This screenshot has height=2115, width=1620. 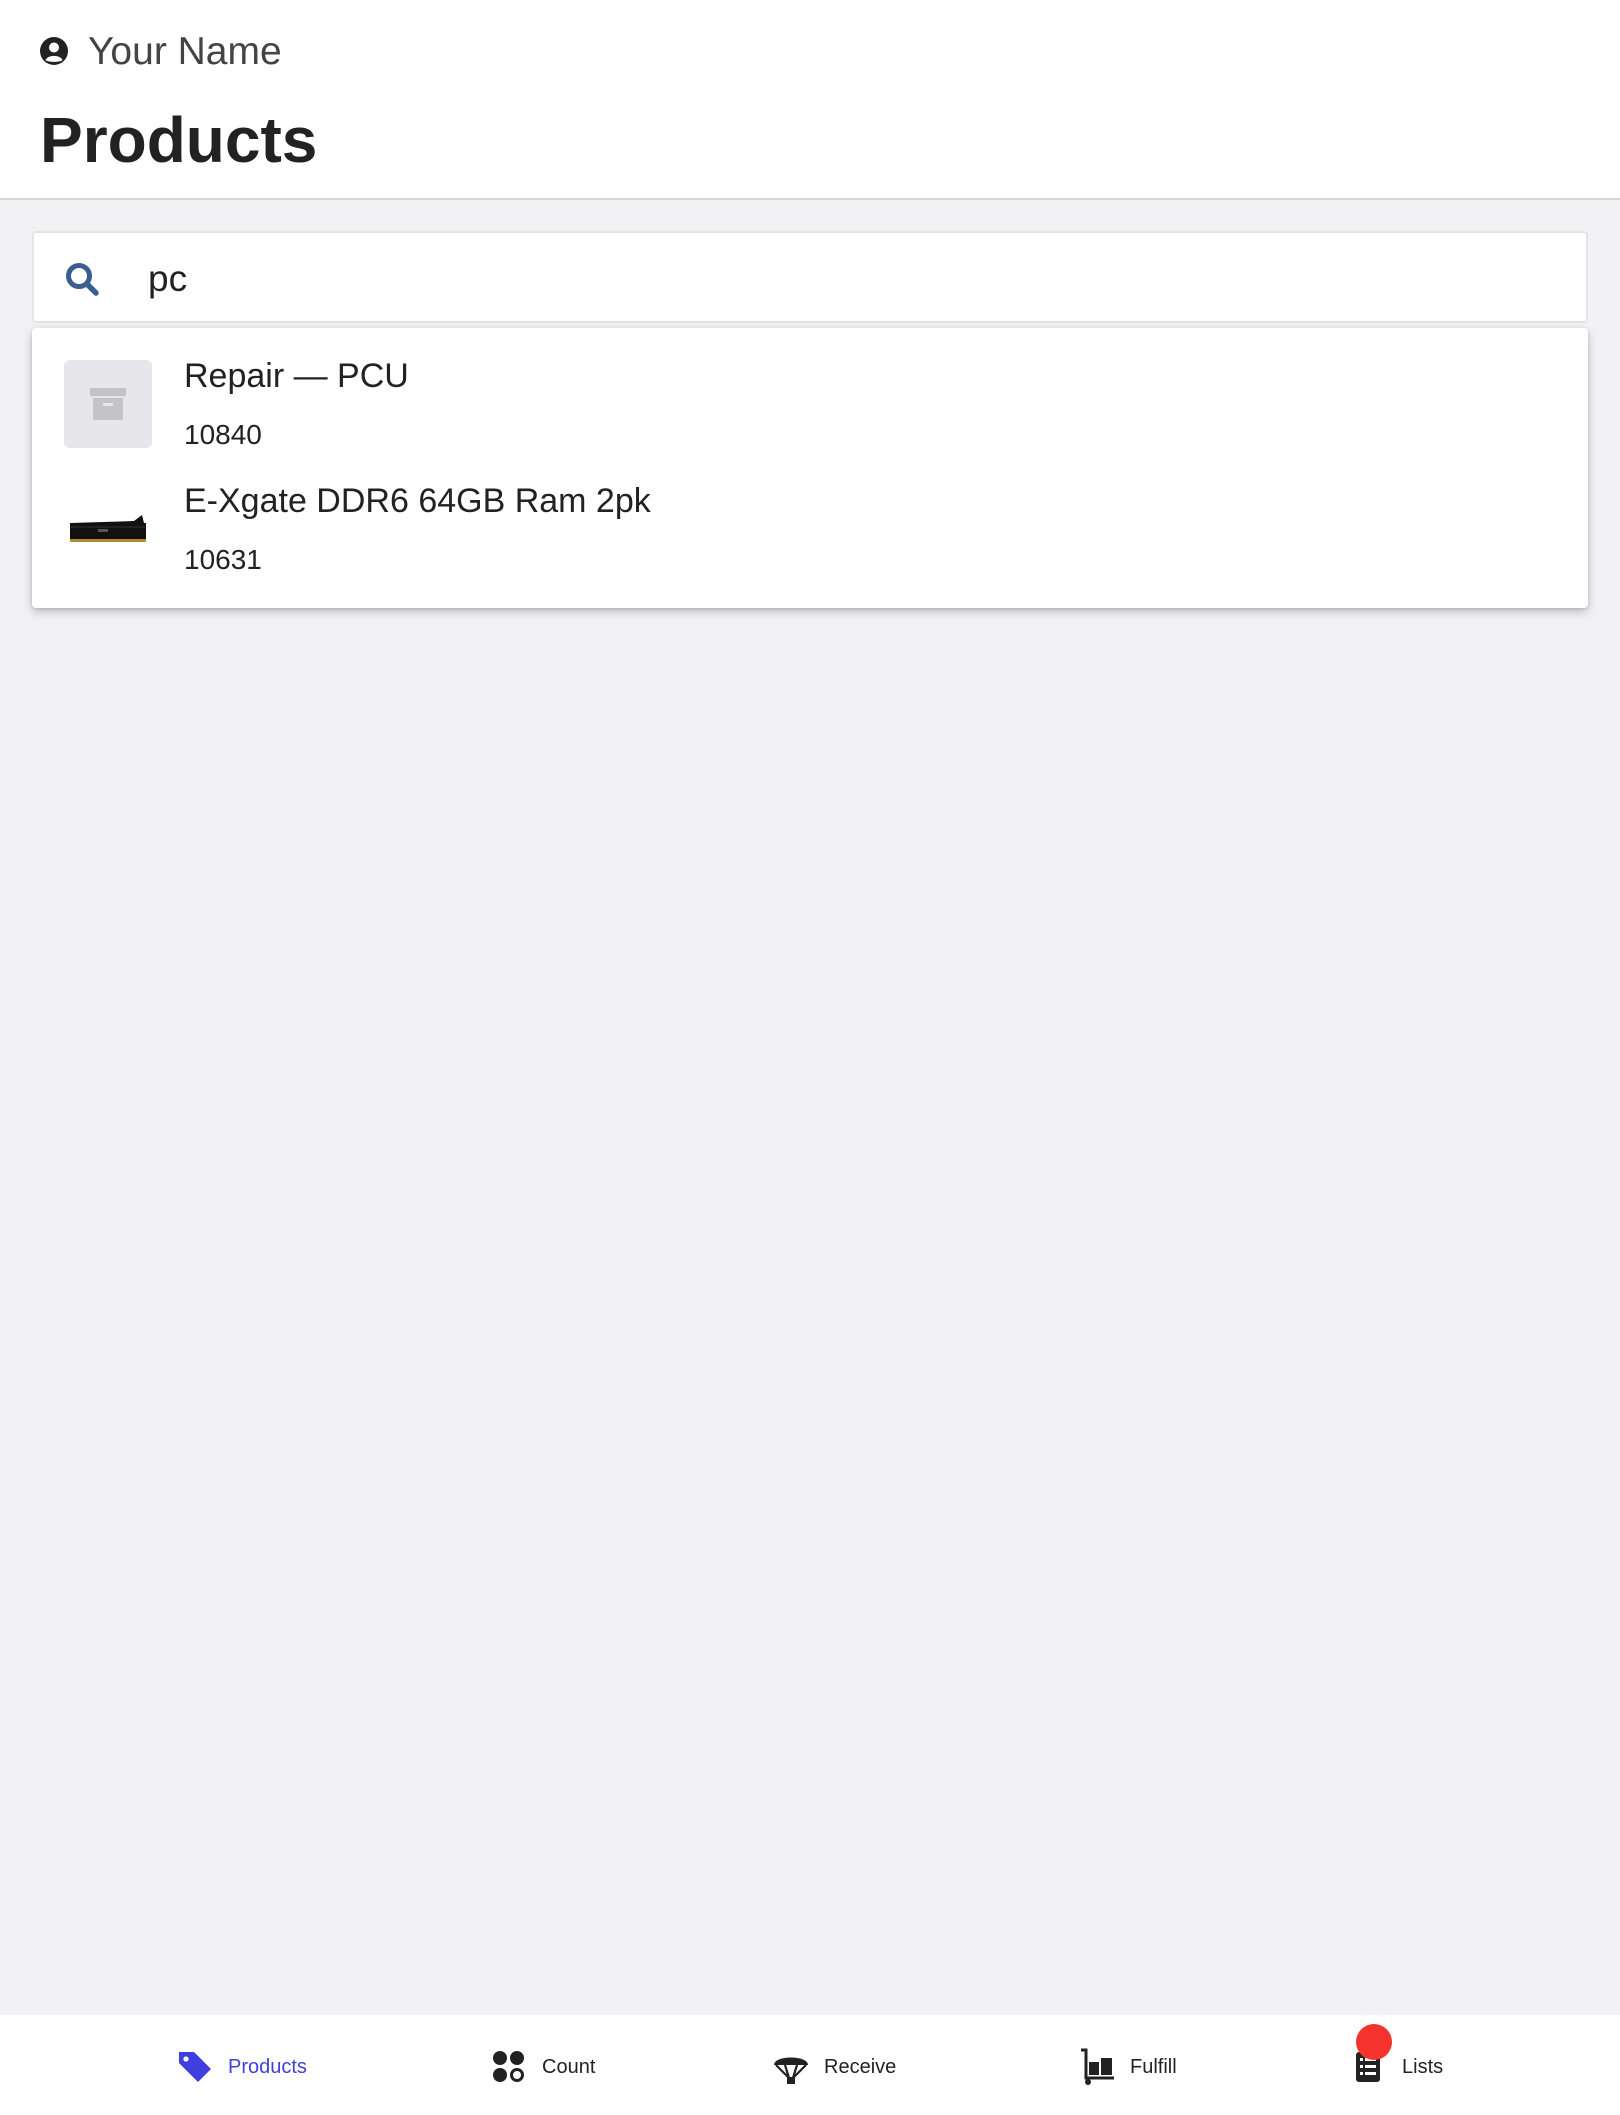 What do you see at coordinates (296, 376) in the screenshot?
I see `result-name: Repair — PCU` at bounding box center [296, 376].